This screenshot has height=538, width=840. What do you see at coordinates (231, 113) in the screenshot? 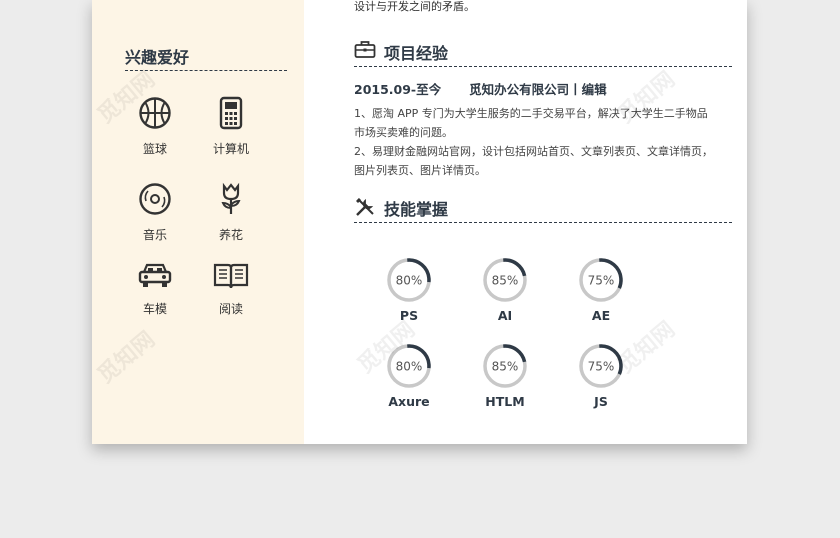
I see `calculator-icon` at bounding box center [231, 113].